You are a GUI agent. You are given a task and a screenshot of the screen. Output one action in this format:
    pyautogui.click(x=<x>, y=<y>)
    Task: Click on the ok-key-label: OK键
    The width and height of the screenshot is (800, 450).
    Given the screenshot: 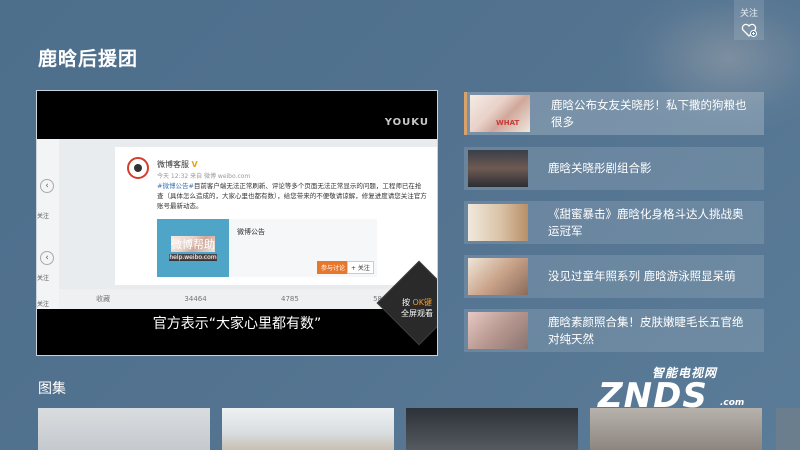 What is the action you would take?
    pyautogui.click(x=422, y=302)
    